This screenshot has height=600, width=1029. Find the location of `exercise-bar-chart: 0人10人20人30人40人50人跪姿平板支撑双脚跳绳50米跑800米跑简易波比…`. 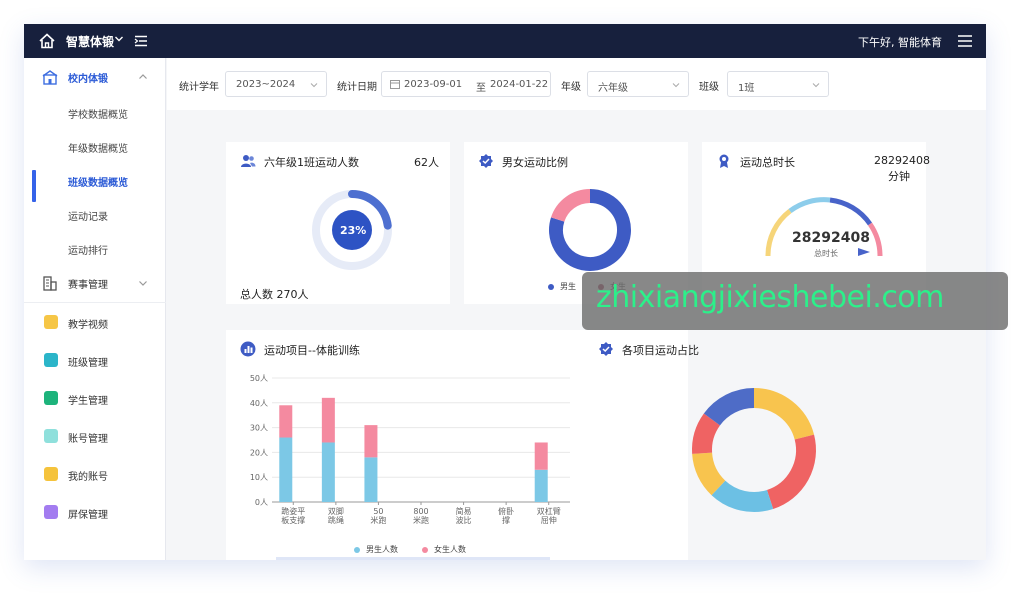

exercise-bar-chart: 0人10人20人30人40人50人跪姿平板支撑双脚跳绳50米跑800米跑简易波比… is located at coordinates (410, 449).